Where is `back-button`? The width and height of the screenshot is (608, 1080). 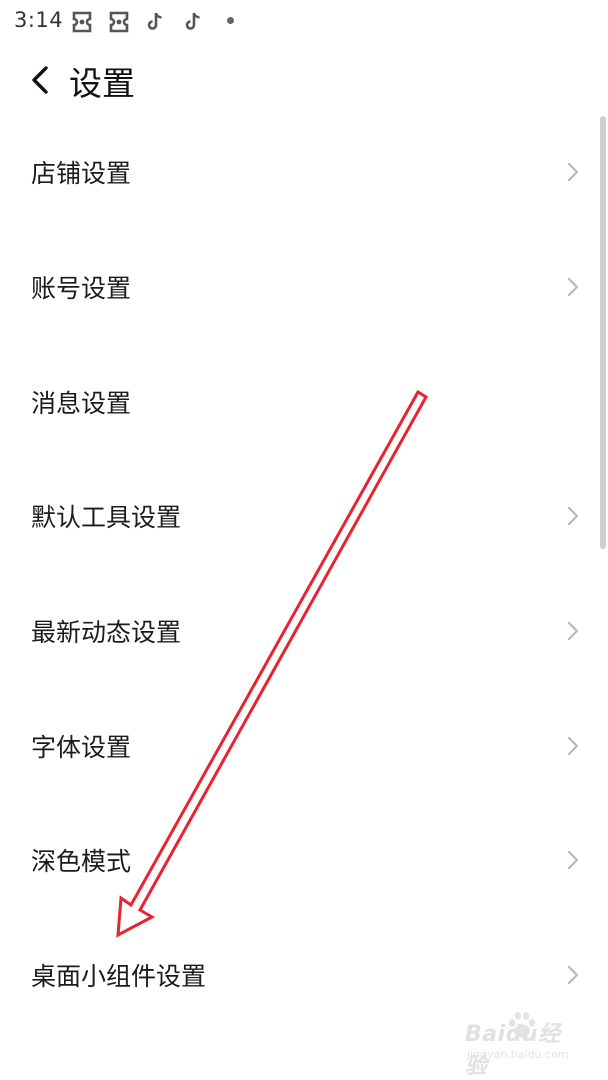 back-button is located at coordinates (40, 80).